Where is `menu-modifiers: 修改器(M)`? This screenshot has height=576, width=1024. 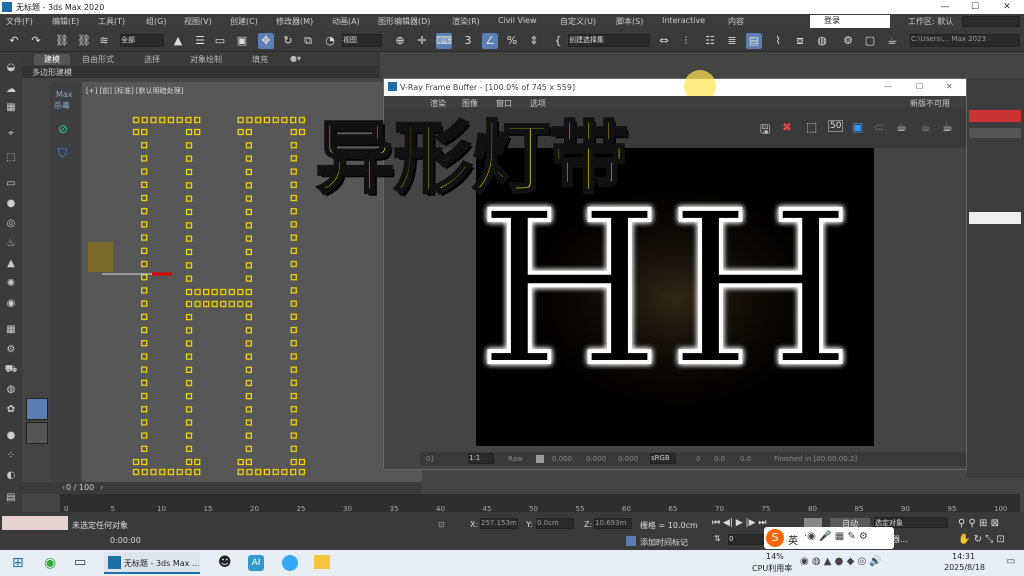 menu-modifiers: 修改器(M) is located at coordinates (294, 21).